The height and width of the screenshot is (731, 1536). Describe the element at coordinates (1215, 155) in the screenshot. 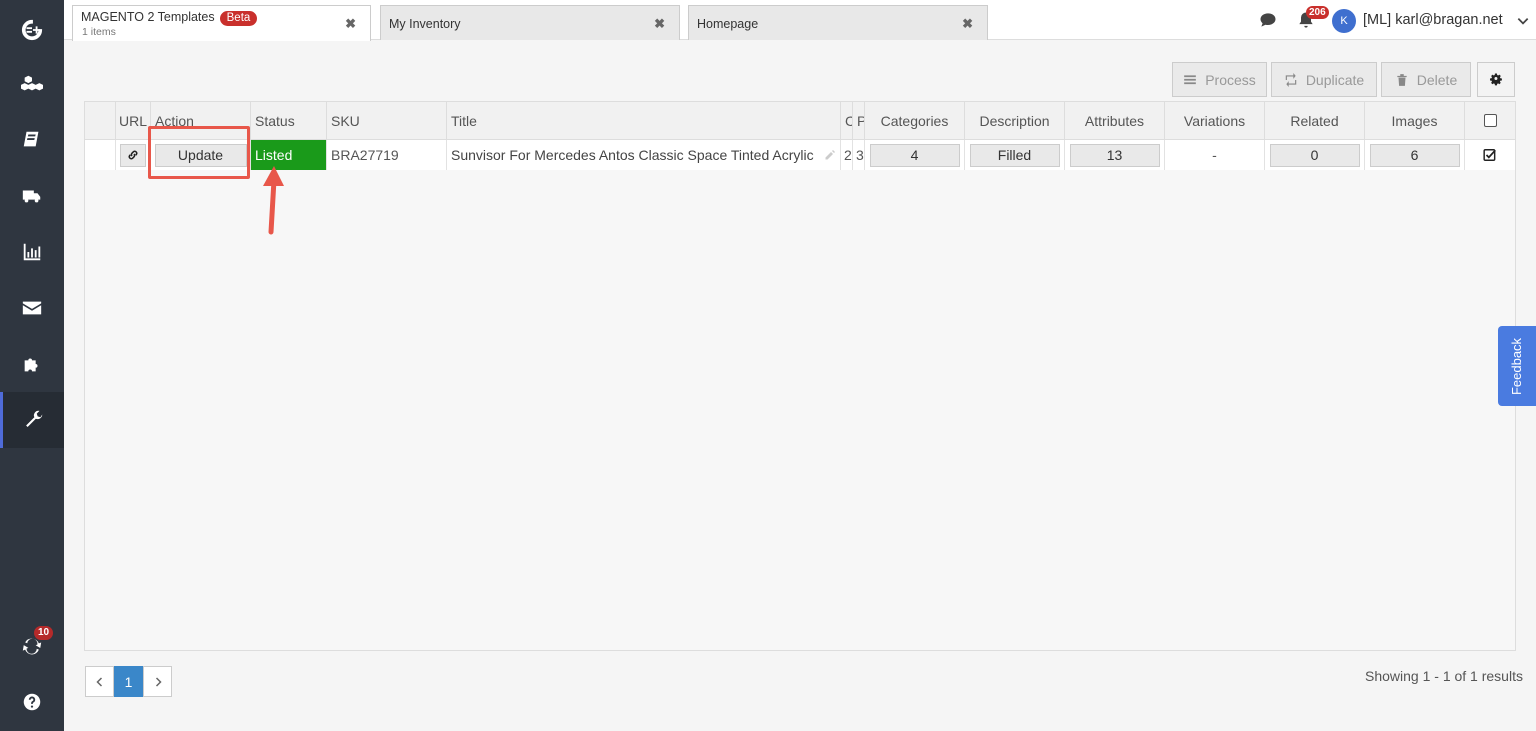

I see `variations-cell: -` at that location.